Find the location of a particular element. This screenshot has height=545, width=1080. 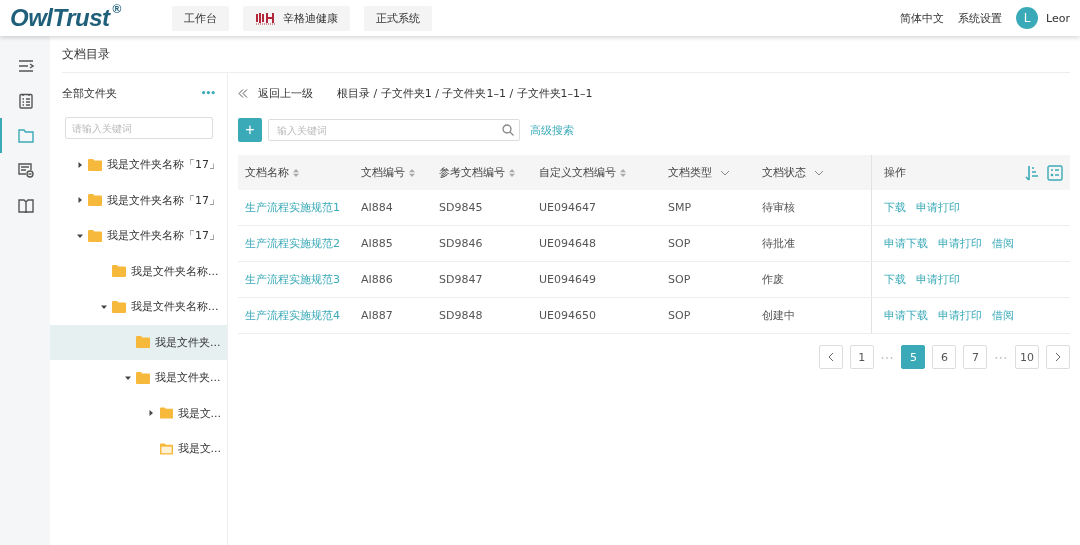

chevron-right-icon is located at coordinates (1058, 357).